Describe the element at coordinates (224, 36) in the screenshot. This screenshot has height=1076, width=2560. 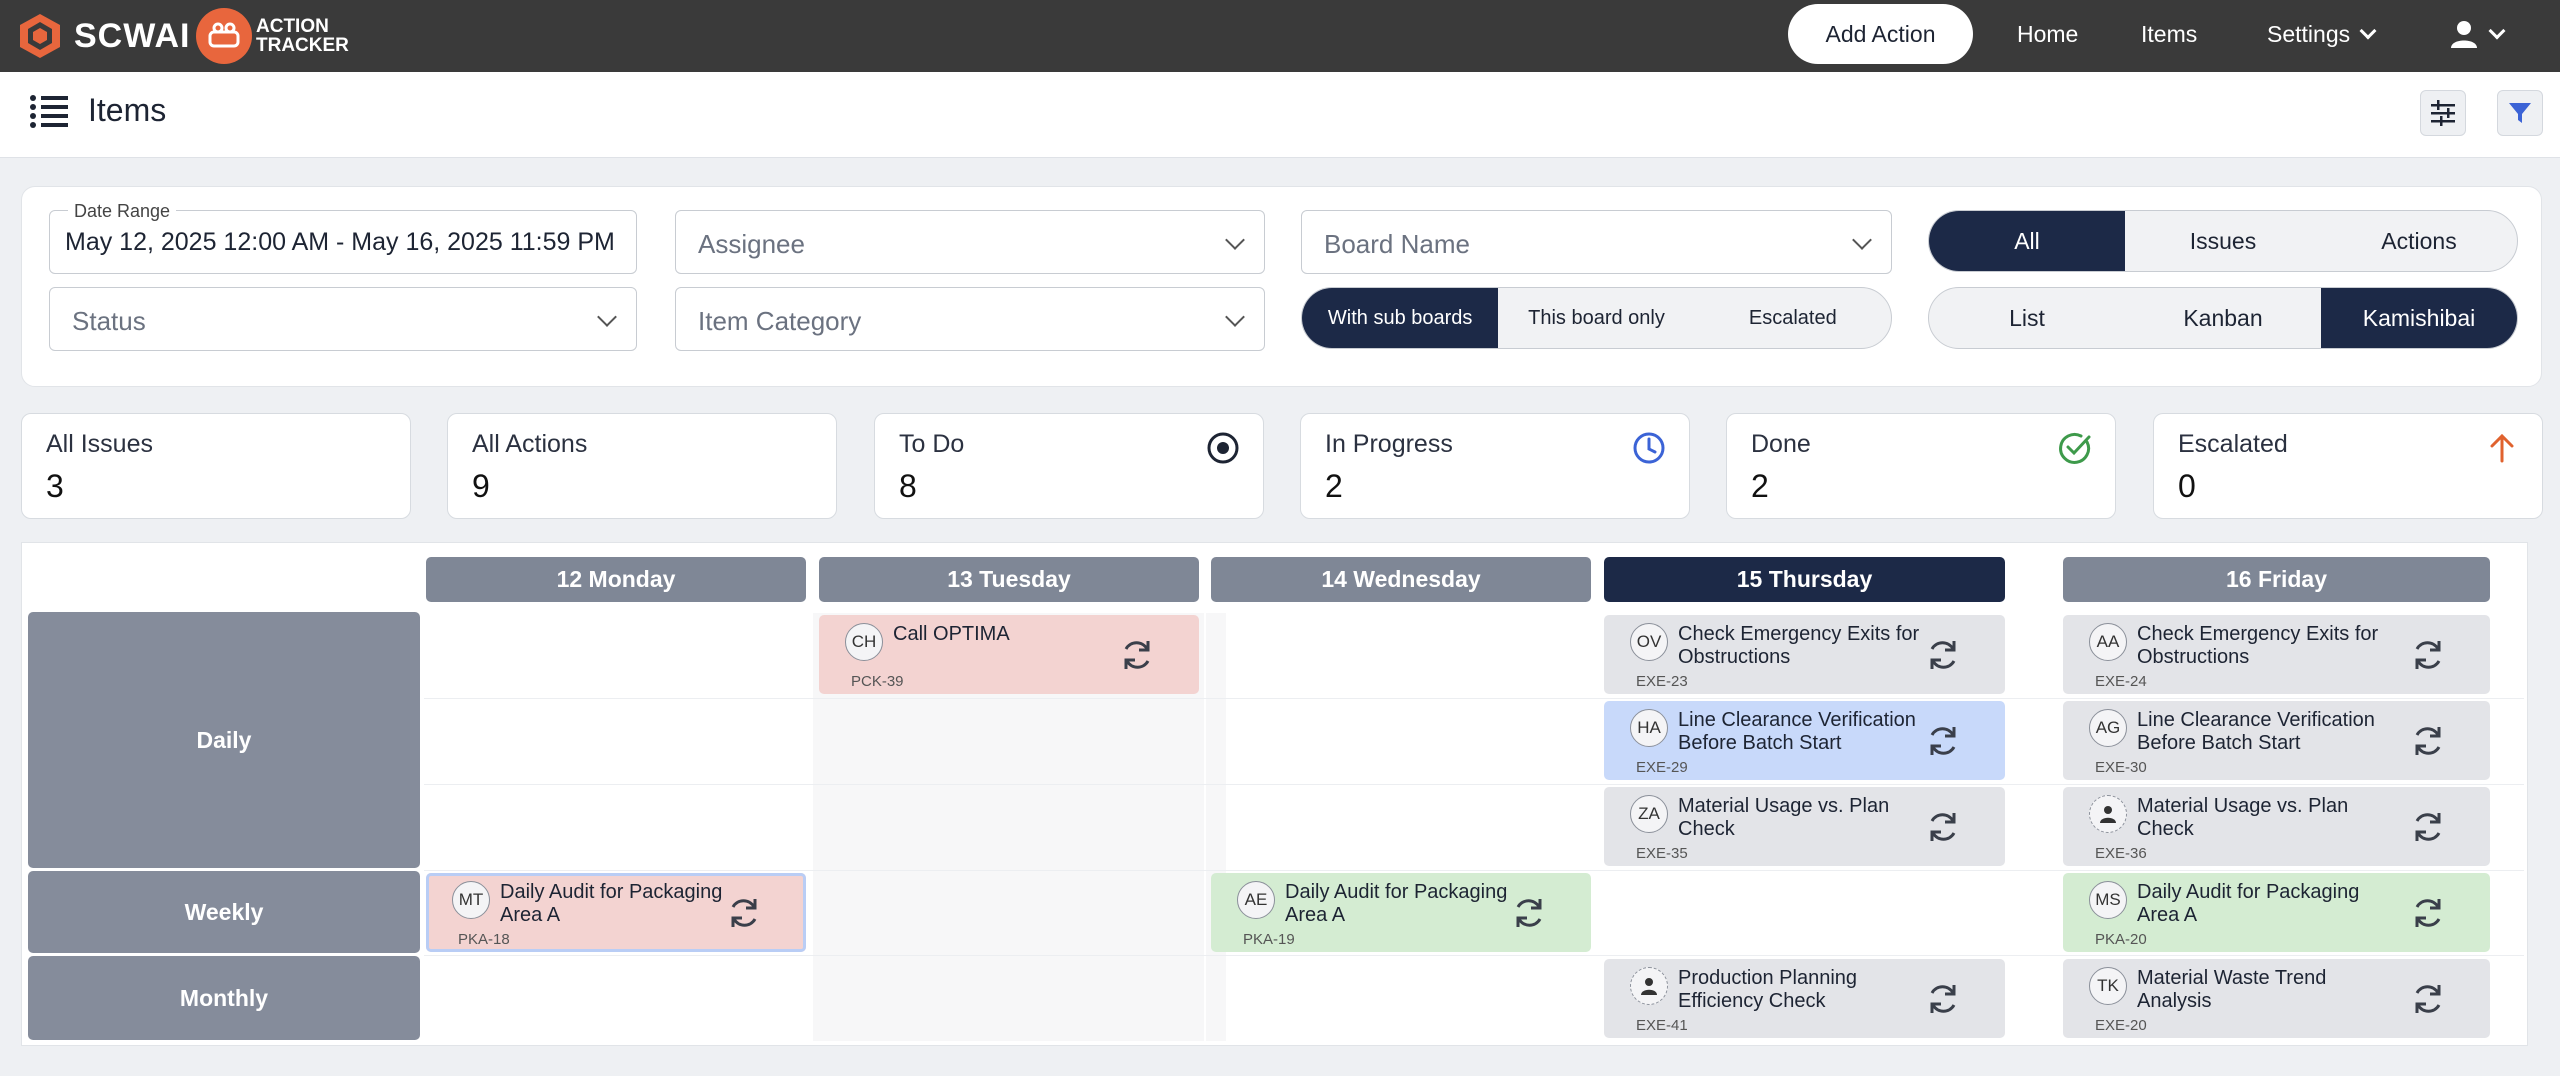
I see `action-tracker-badge-icon` at that location.